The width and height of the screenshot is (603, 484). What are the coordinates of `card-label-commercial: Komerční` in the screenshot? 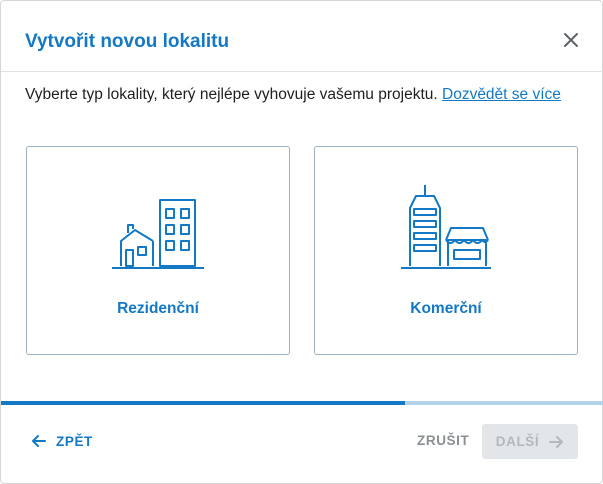 It's located at (446, 308).